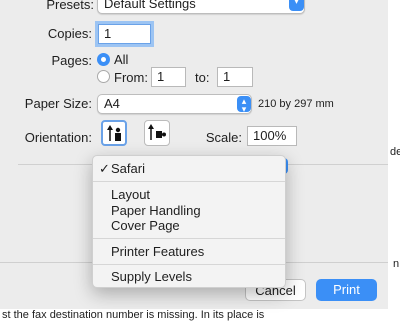  I want to click on paper-size-label: Paper Size:, so click(58, 103).